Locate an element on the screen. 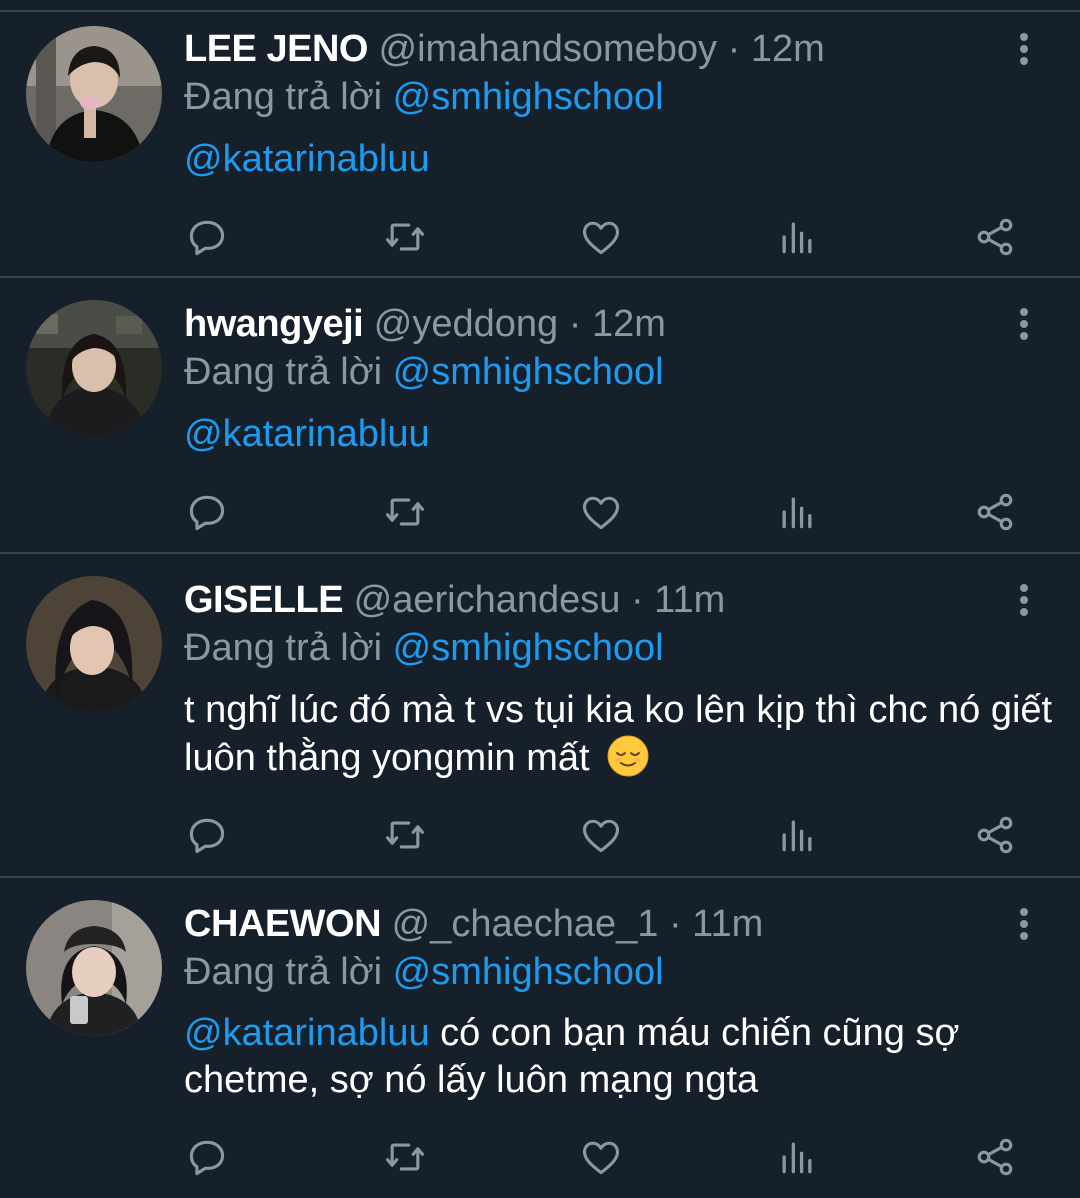  display-name: LEE JENO is located at coordinates (276, 49).